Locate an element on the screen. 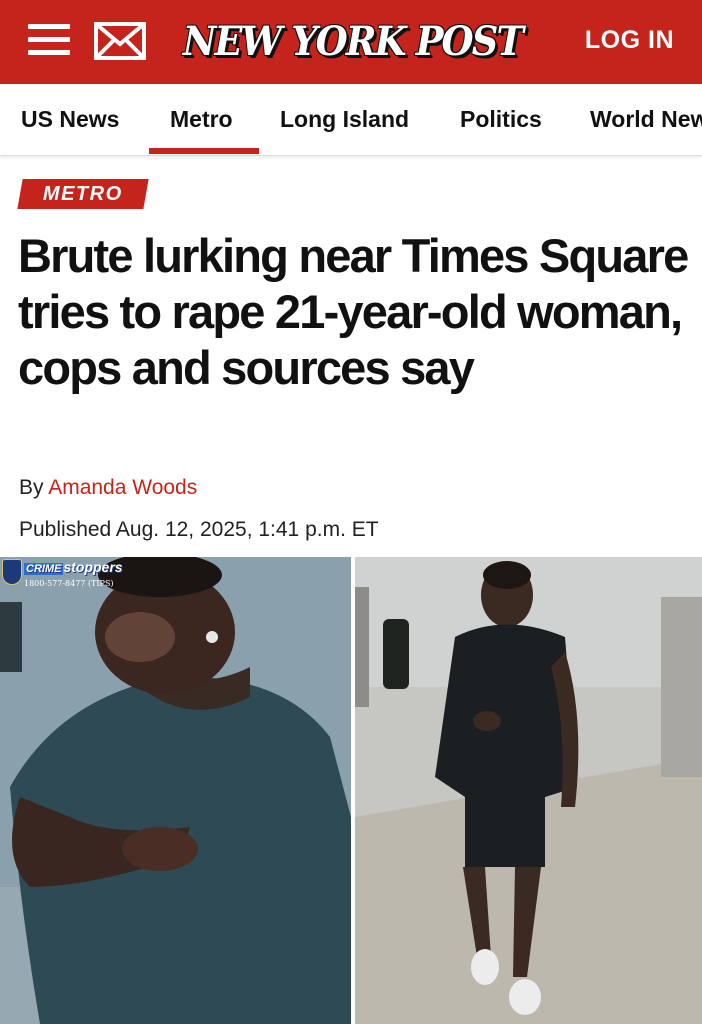 The image size is (702, 1024). crime-stoppers-title-a: CRIME is located at coordinates (44, 569).